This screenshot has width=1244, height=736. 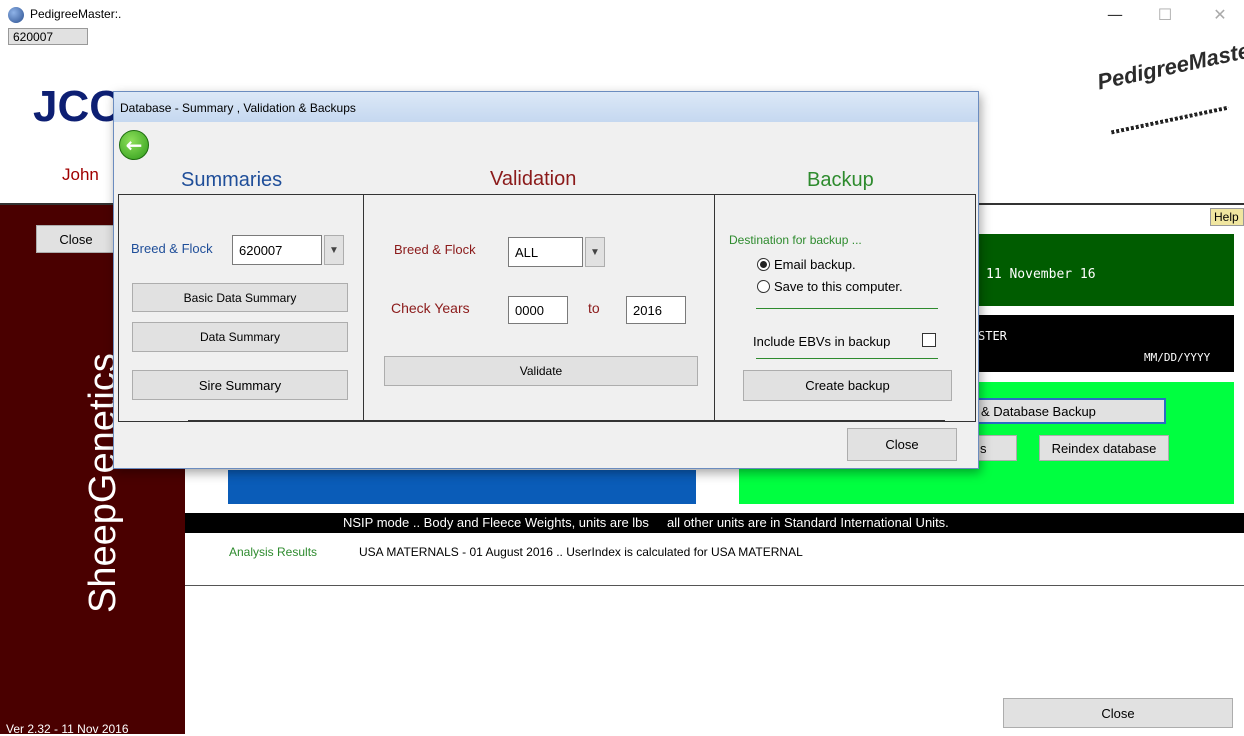 What do you see at coordinates (622, 22) in the screenshot?
I see `title-bar: PedigreeMaster:. — ☐ ✕ 620007` at bounding box center [622, 22].